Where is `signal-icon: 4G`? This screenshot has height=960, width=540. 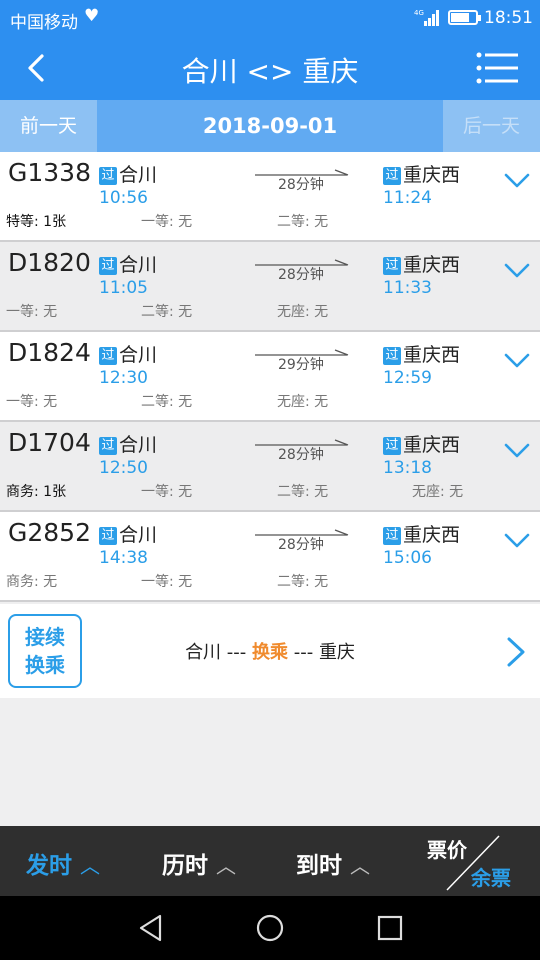 signal-icon: 4G is located at coordinates (426, 17).